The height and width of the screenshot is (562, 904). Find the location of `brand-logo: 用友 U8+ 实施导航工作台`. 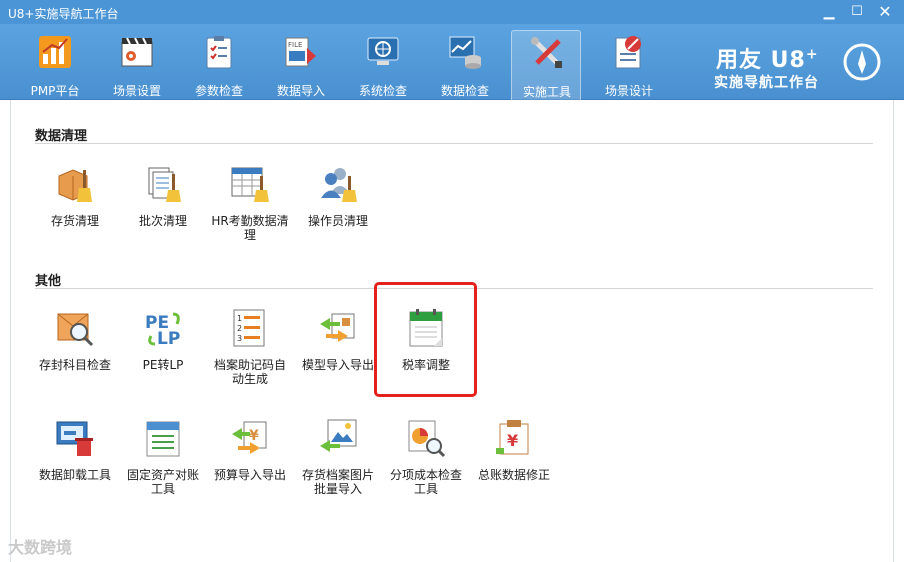

brand-logo: 用友 U8+ 实施导航工作台 is located at coordinates (802, 66).